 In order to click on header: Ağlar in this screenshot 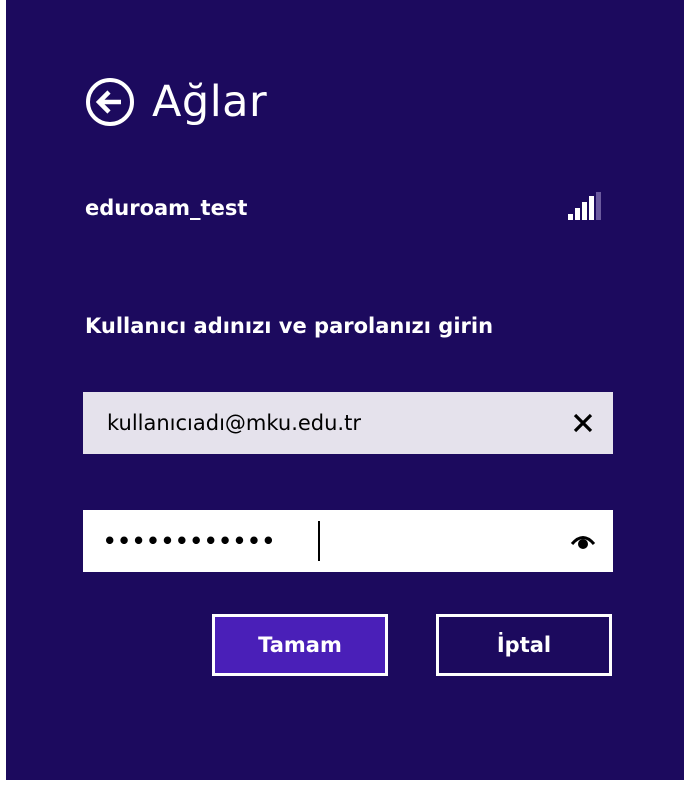, I will do `click(175, 102)`.